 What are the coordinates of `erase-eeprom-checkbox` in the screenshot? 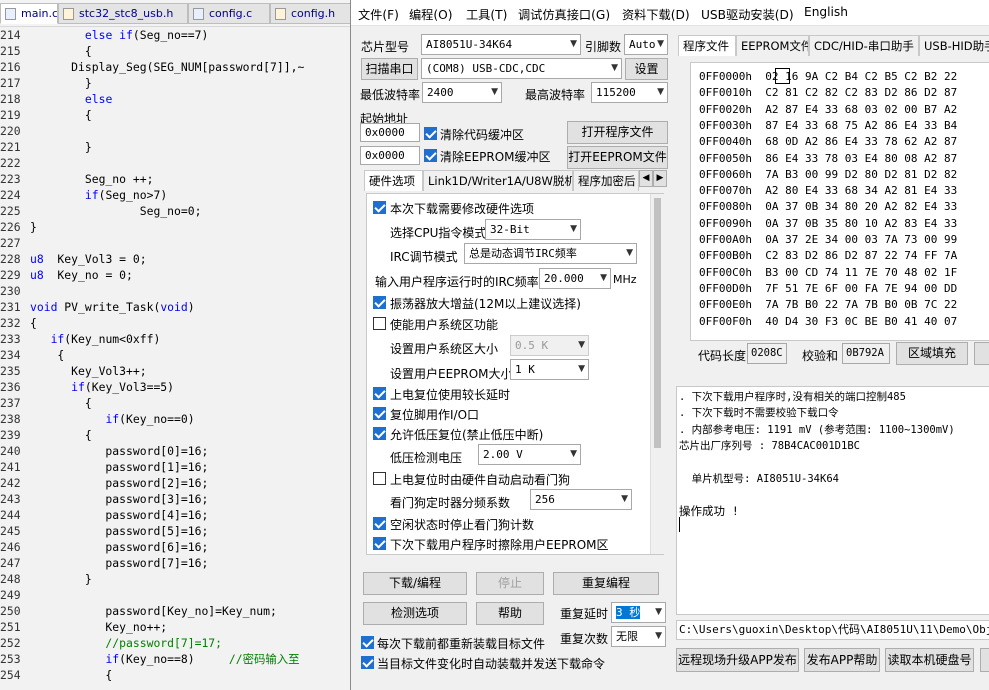 It's located at (379, 543).